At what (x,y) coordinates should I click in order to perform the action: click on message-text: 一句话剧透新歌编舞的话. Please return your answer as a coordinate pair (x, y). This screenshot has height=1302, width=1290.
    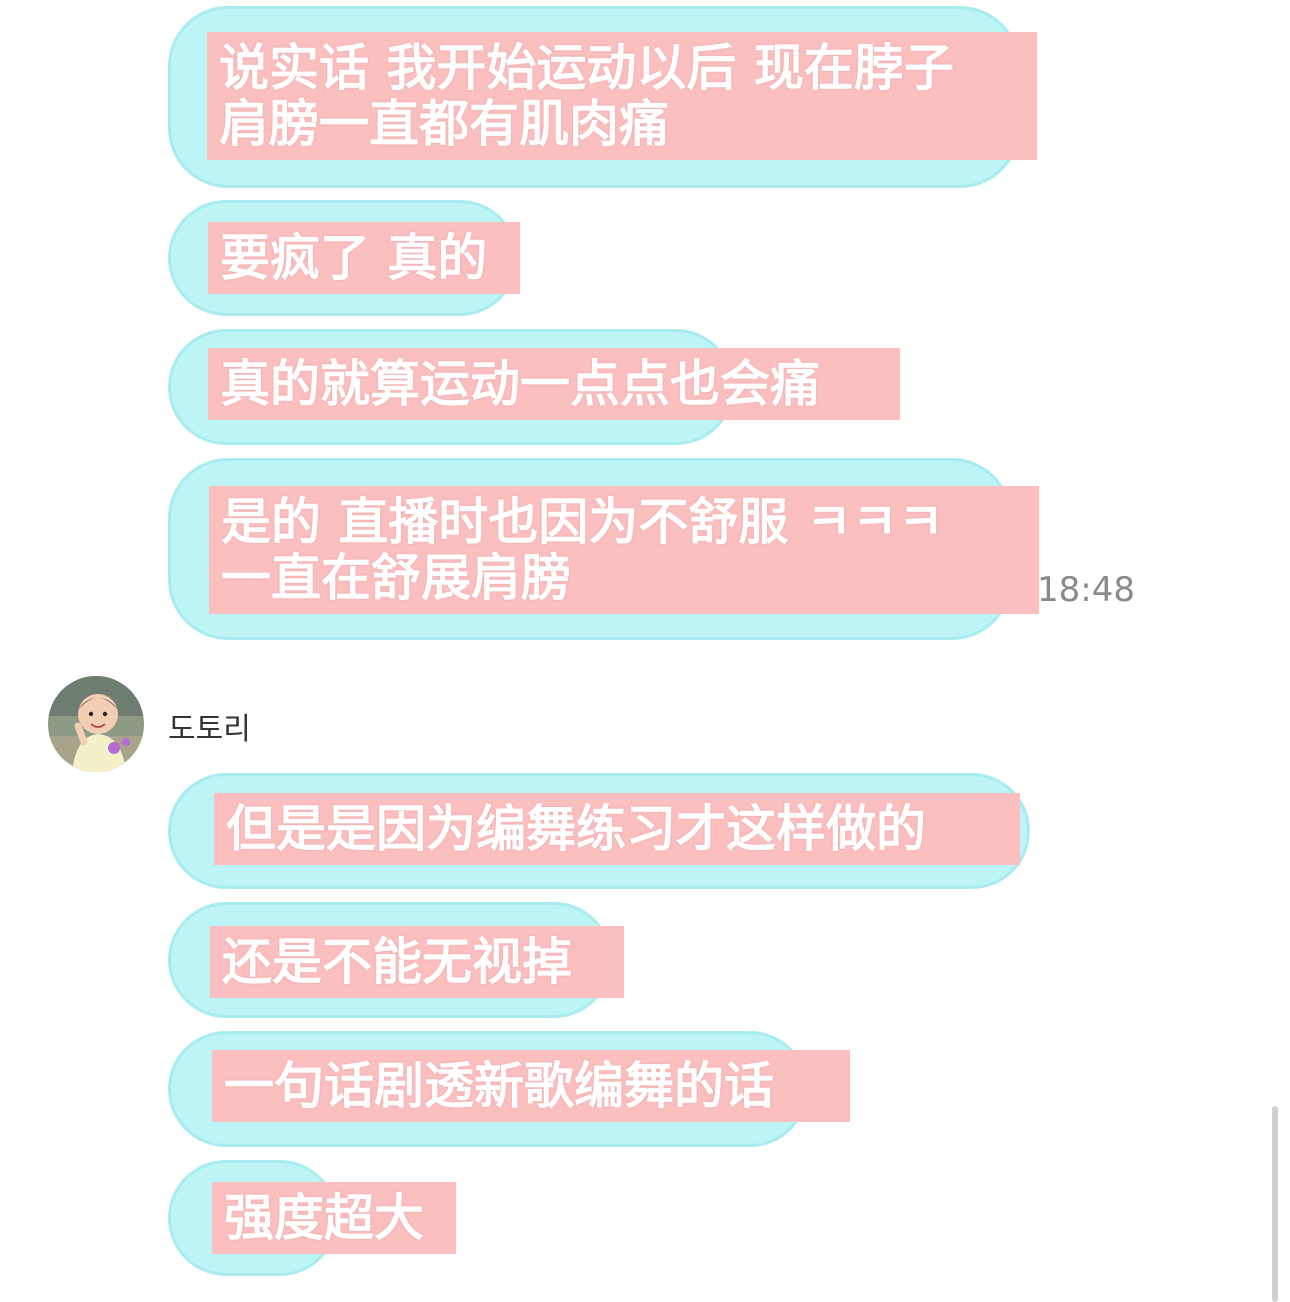
    Looking at the image, I should click on (531, 1086).